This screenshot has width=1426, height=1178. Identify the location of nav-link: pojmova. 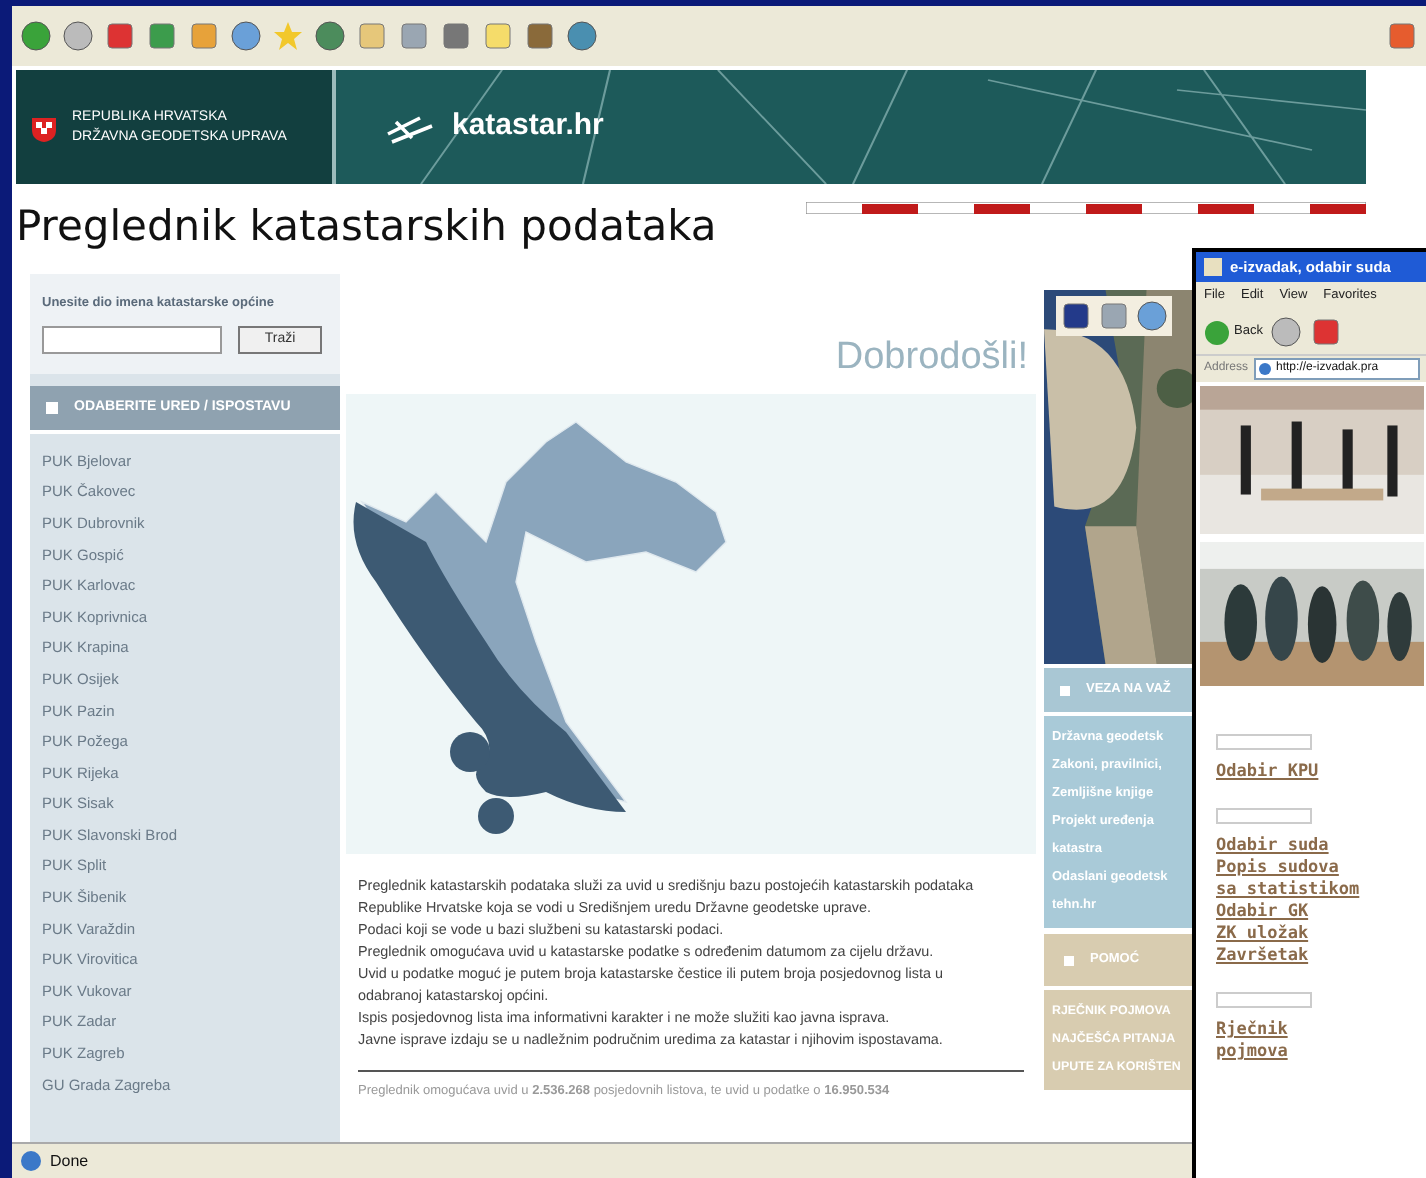
(1321, 1053).